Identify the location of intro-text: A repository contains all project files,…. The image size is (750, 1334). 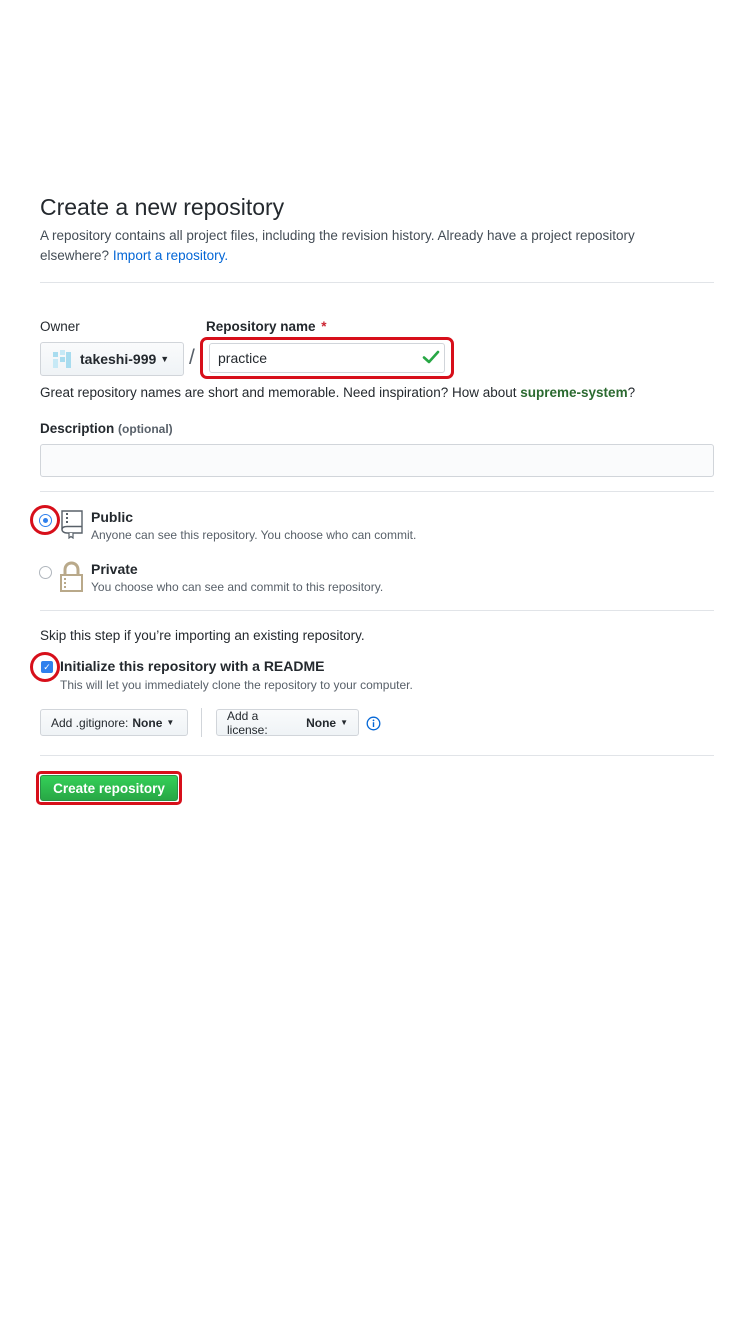
(370, 246).